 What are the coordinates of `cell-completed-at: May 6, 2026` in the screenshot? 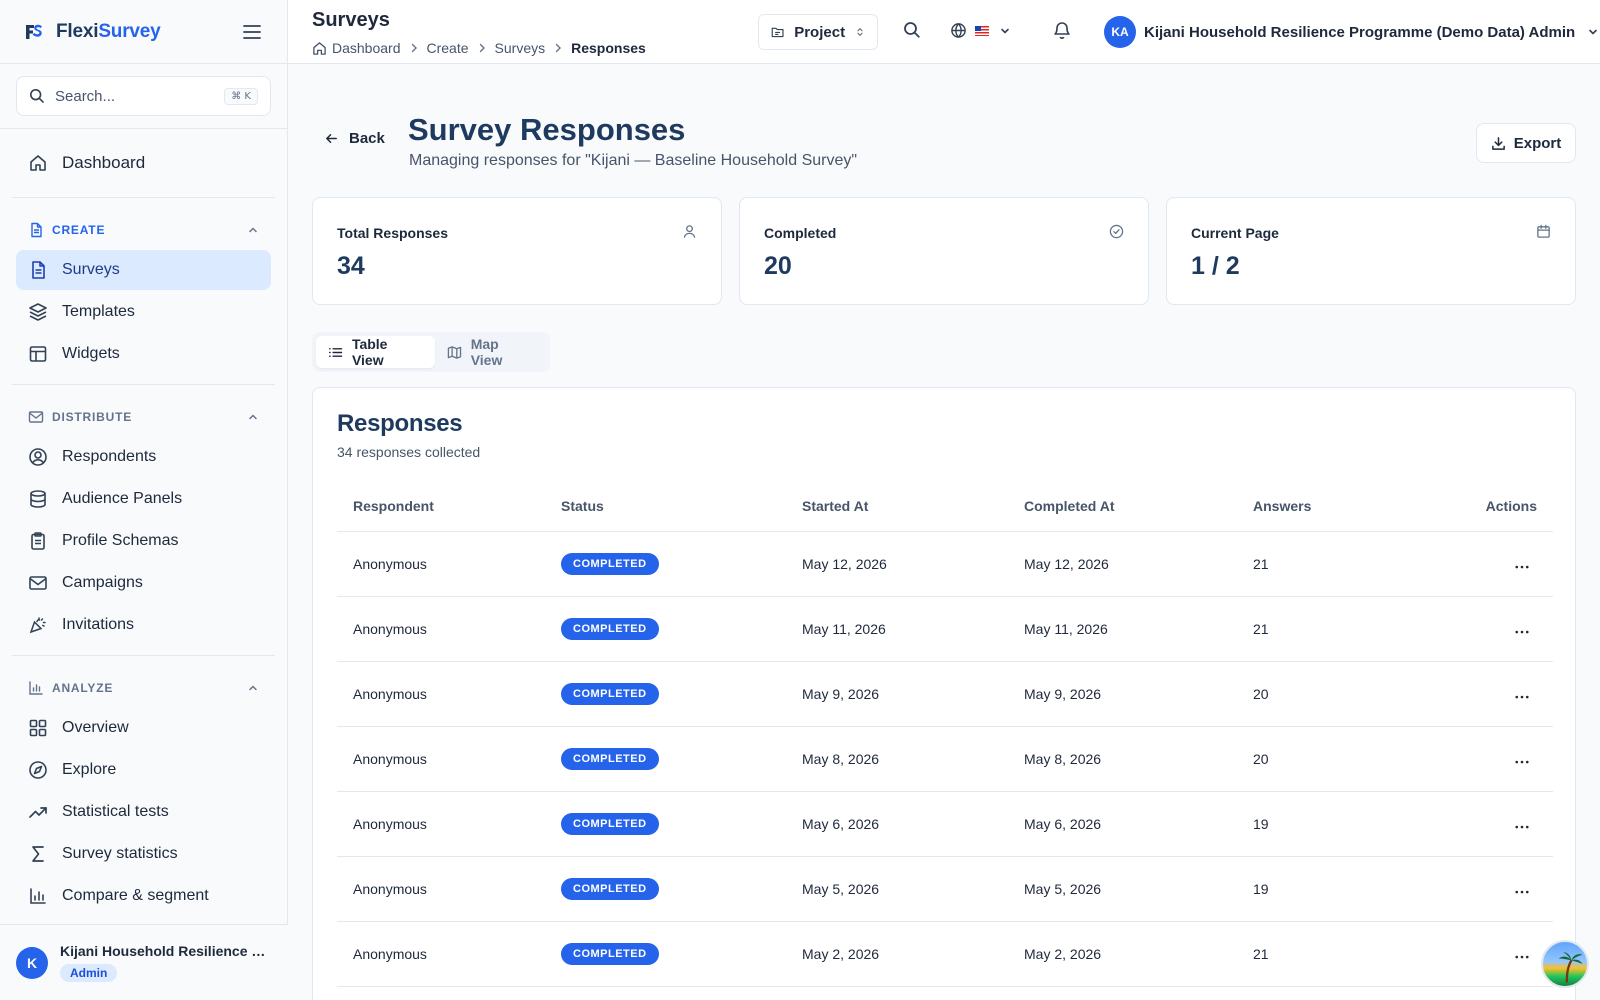 It's located at (1122, 824).